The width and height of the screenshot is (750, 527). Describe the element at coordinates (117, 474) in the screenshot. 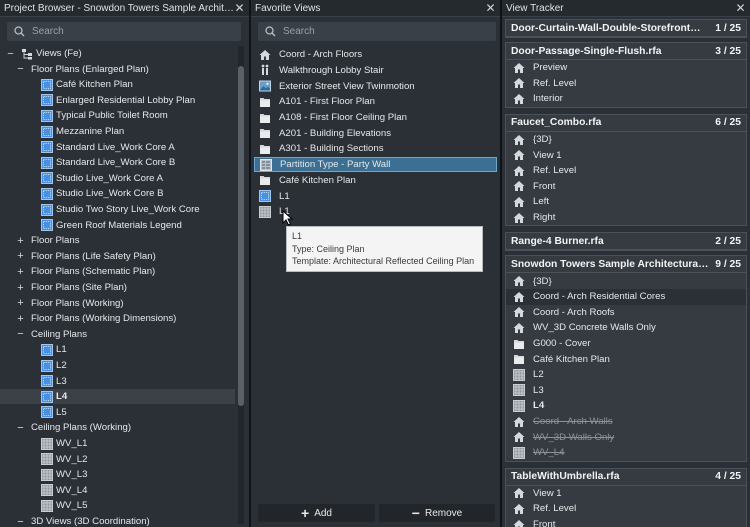

I see `tree-item: WV_L3` at that location.